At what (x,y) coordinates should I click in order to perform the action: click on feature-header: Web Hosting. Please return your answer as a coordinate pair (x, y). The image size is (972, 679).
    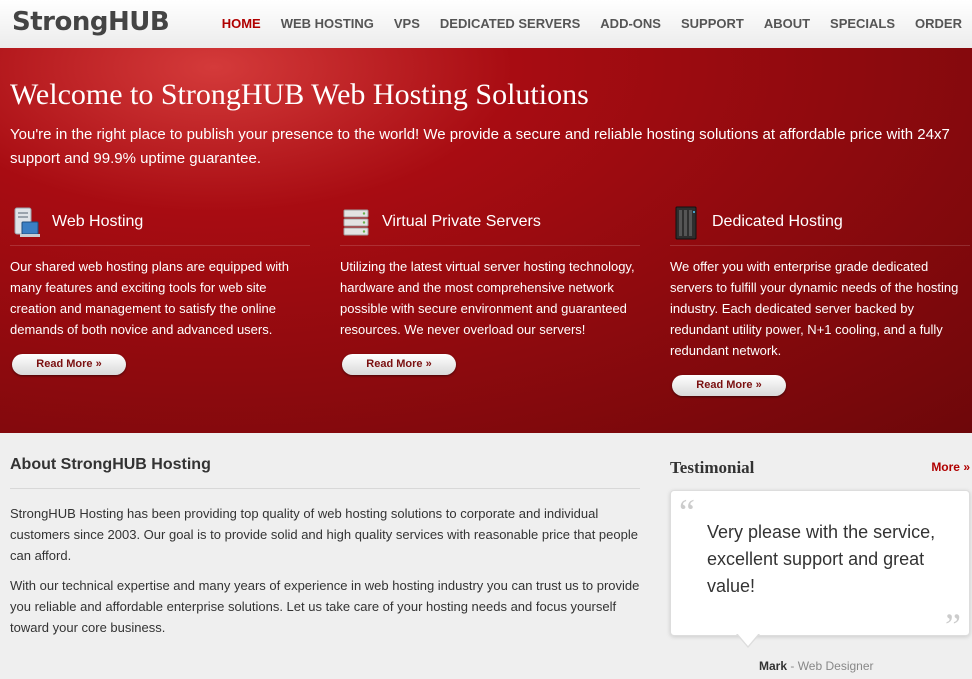
    Looking at the image, I should click on (160, 224).